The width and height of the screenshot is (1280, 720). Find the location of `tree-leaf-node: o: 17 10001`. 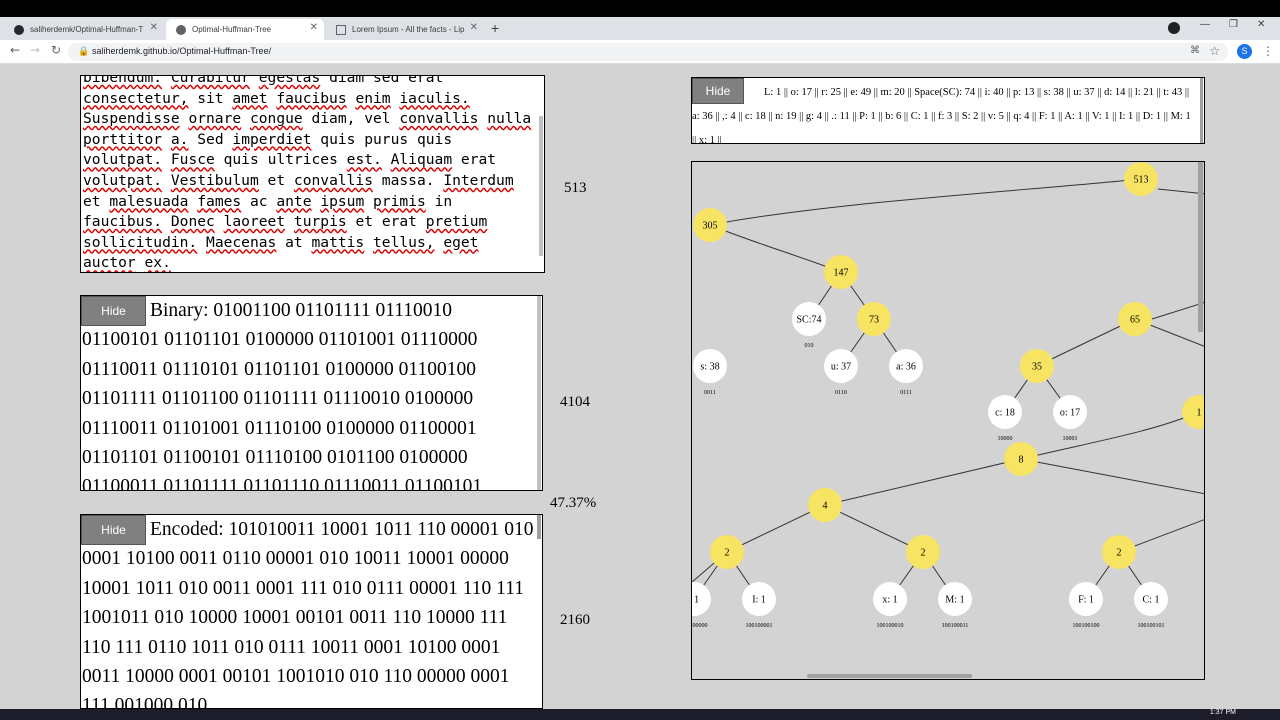

tree-leaf-node: o: 17 10001 is located at coordinates (1070, 418).